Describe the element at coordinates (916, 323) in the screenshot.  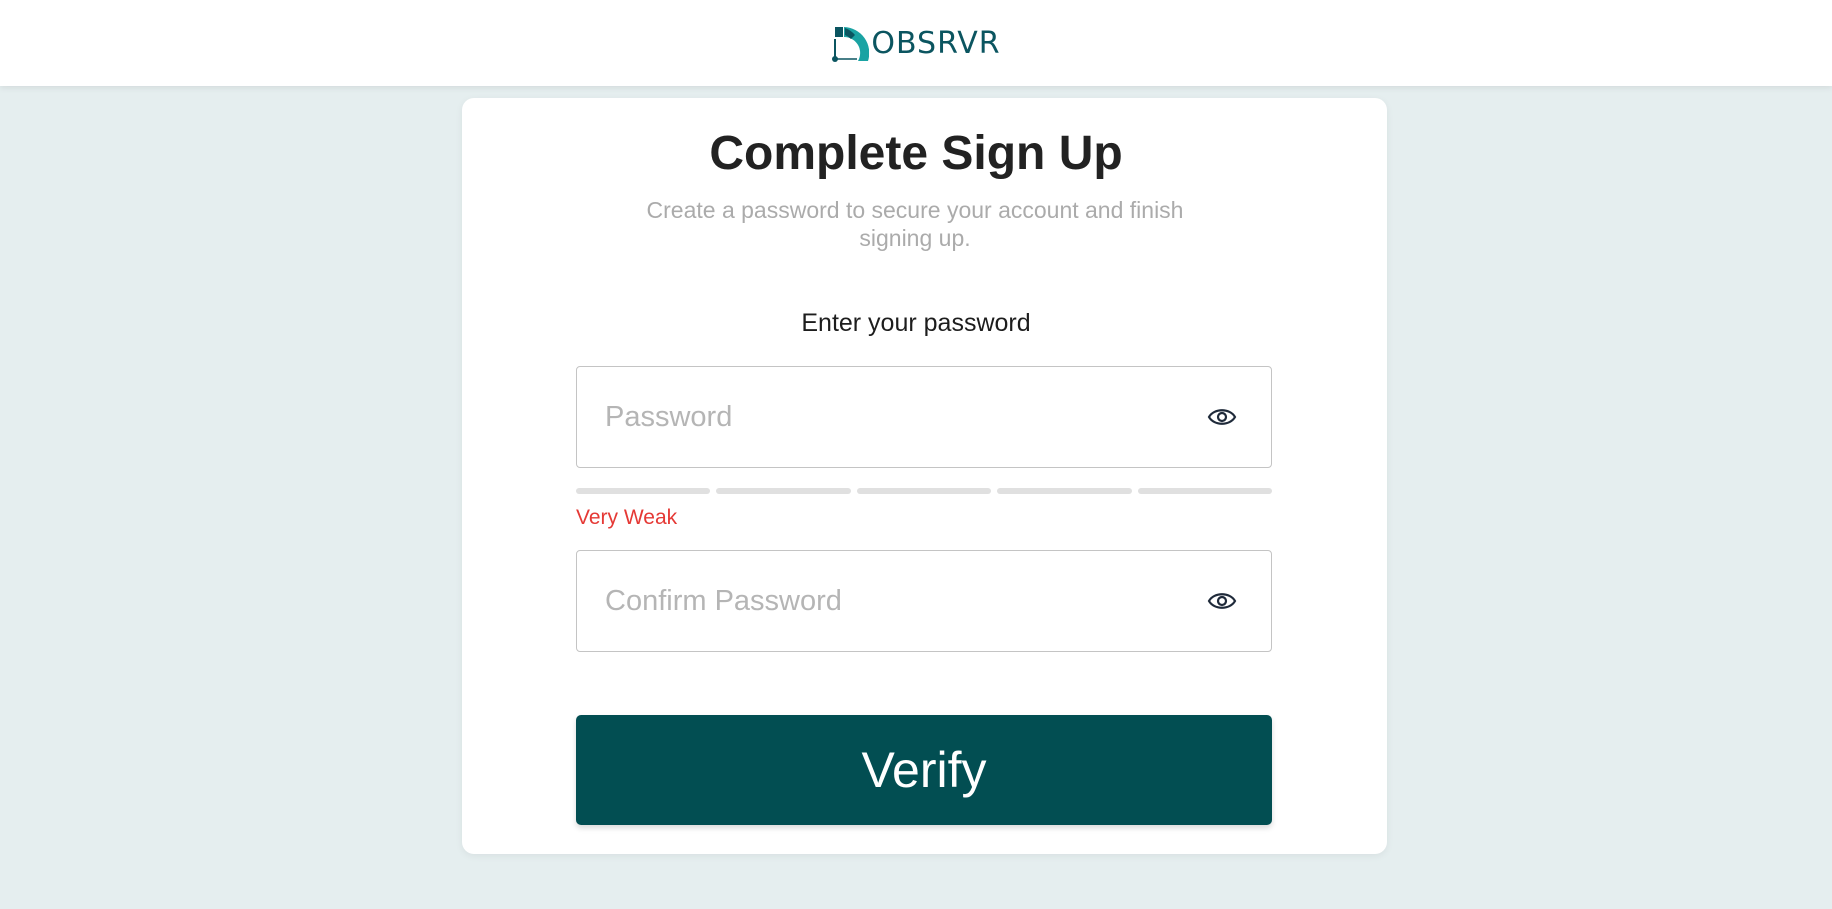
I see `password-field-label: Enter your password` at that location.